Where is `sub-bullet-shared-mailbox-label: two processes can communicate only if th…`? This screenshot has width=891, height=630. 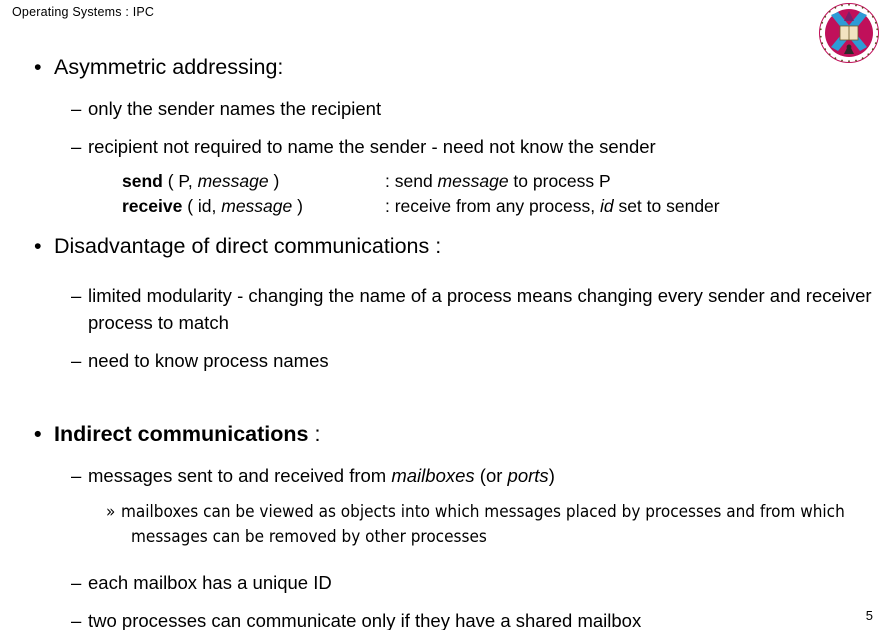 sub-bullet-shared-mailbox-label: two processes can communicate only if th… is located at coordinates (365, 620).